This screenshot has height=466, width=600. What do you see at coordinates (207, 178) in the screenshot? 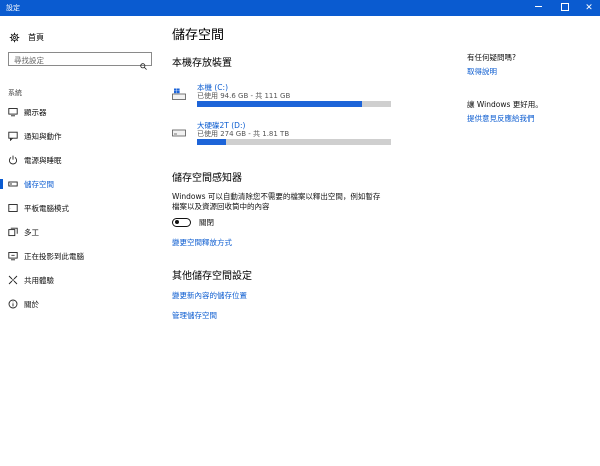
I see `storage-sense-heading: 儲存空間感知器` at bounding box center [207, 178].